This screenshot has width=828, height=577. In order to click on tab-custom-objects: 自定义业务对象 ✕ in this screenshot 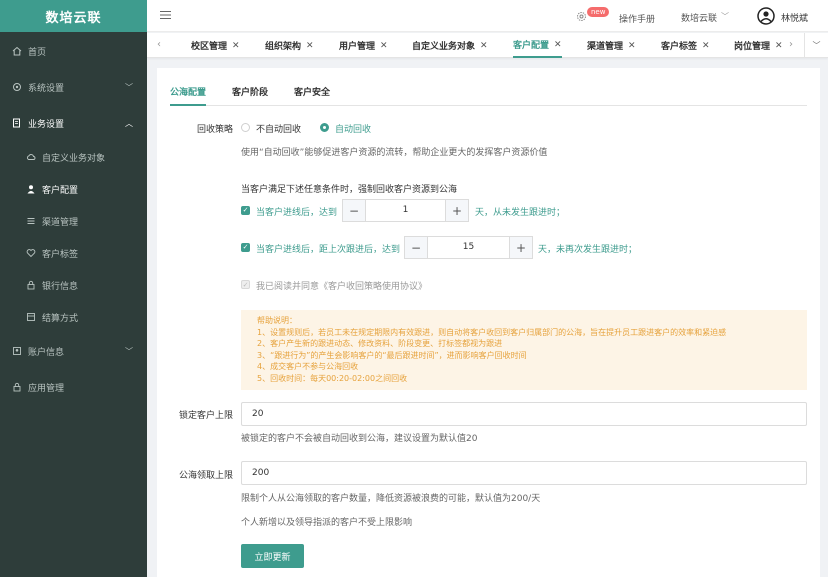, I will do `click(450, 45)`.